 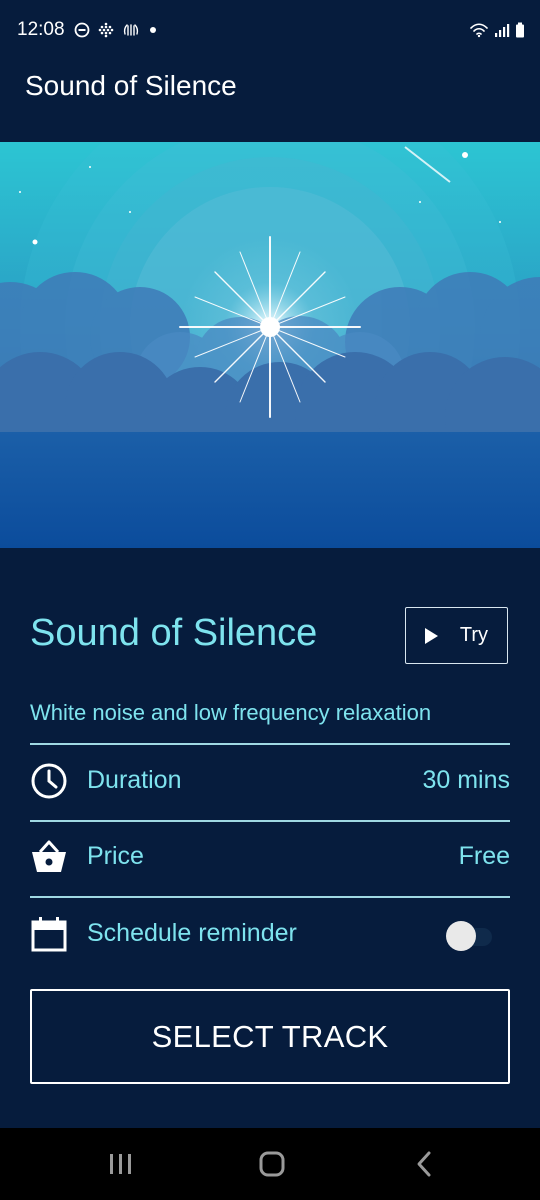 I want to click on wifi-icon, so click(x=479, y=30).